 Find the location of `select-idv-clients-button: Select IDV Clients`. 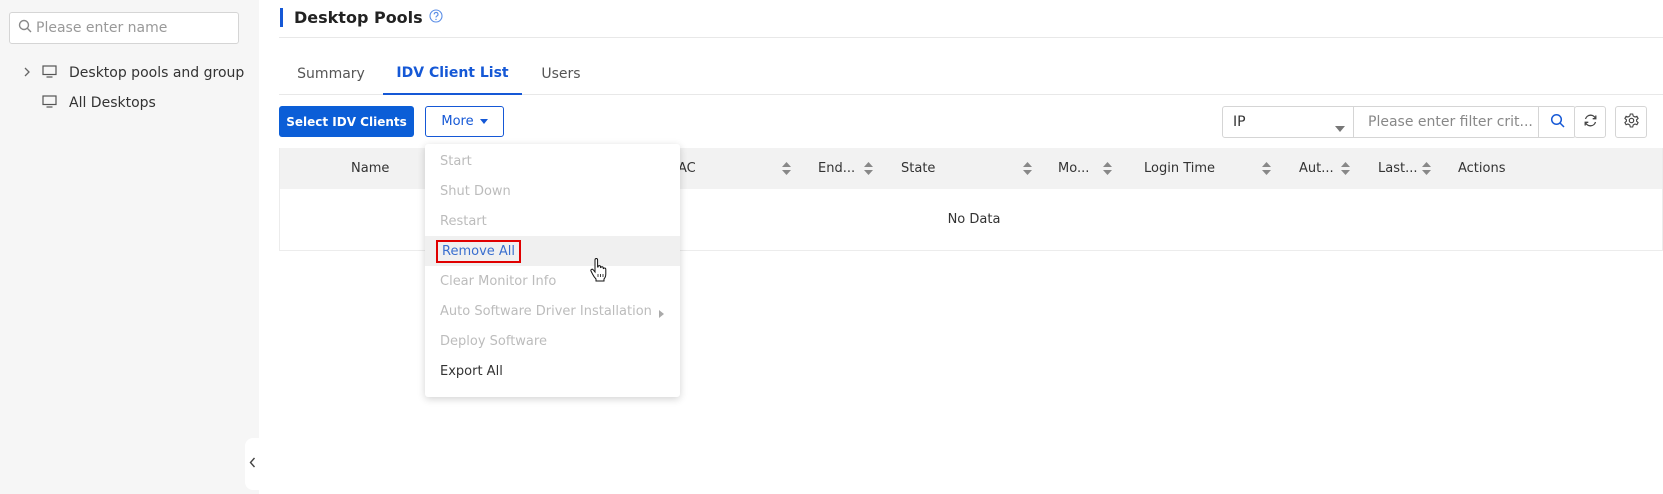

select-idv-clients-button: Select IDV Clients is located at coordinates (346, 121).